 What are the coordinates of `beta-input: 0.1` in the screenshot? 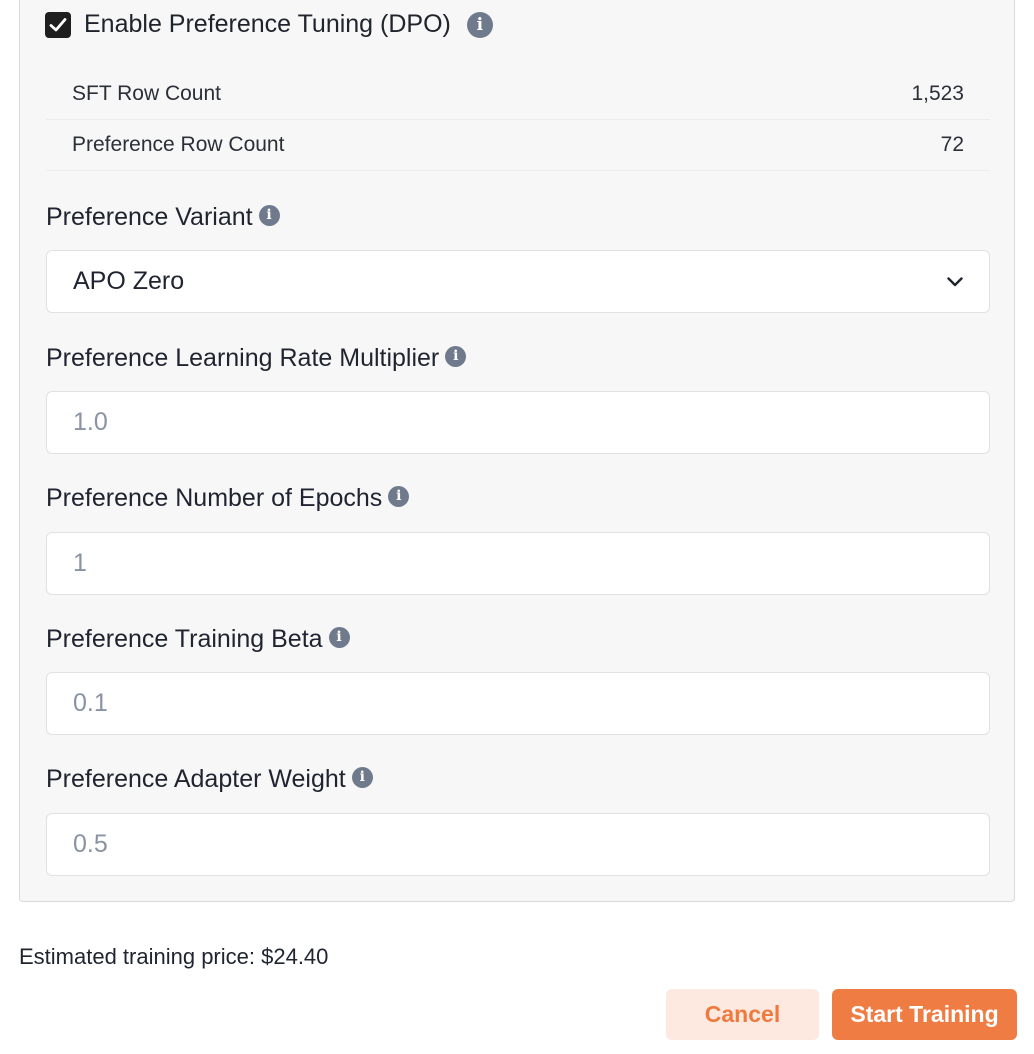 It's located at (518, 703).